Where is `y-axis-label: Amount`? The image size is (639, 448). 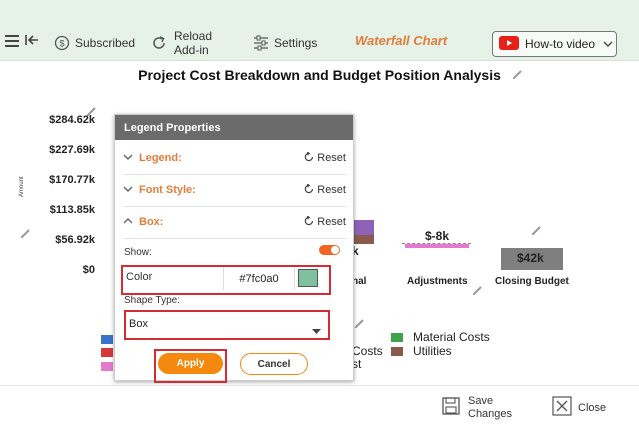
y-axis-label: Amount is located at coordinates (22, 186).